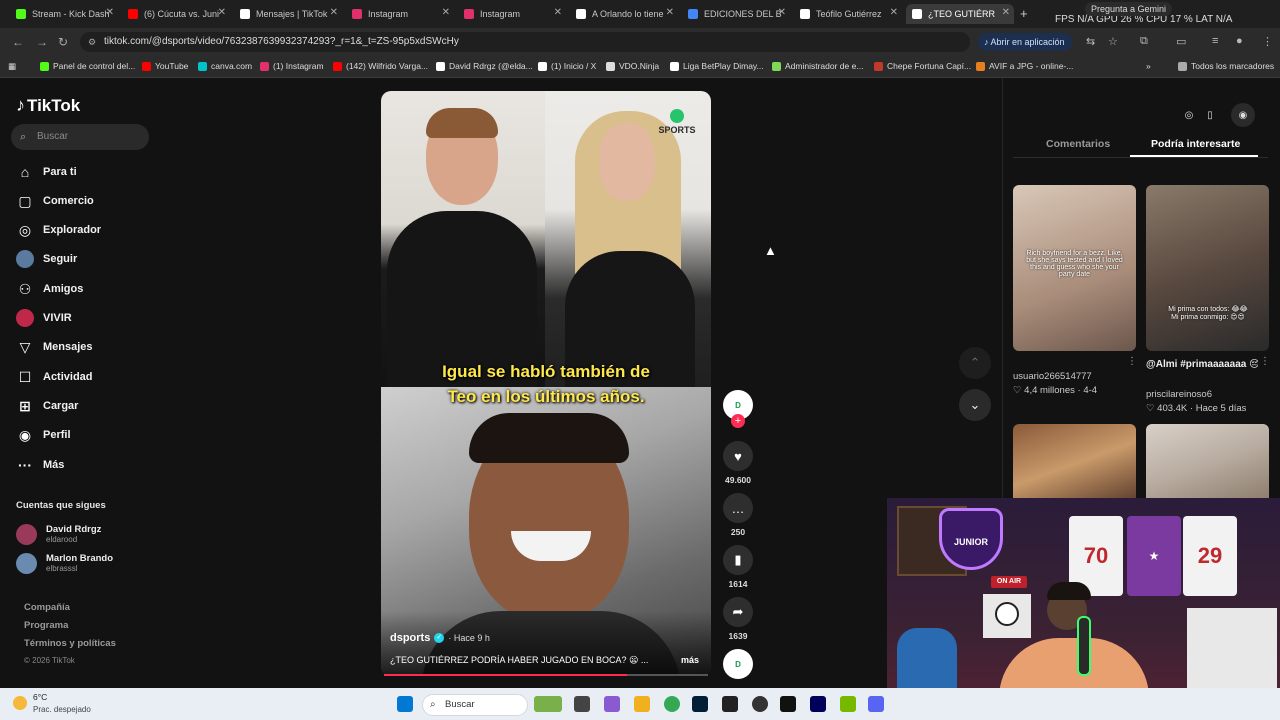 This screenshot has width=1280, height=720. Describe the element at coordinates (960, 14) in the screenshot. I see `browser-tab: ¿TEO GUTIÉRR ✕` at that location.